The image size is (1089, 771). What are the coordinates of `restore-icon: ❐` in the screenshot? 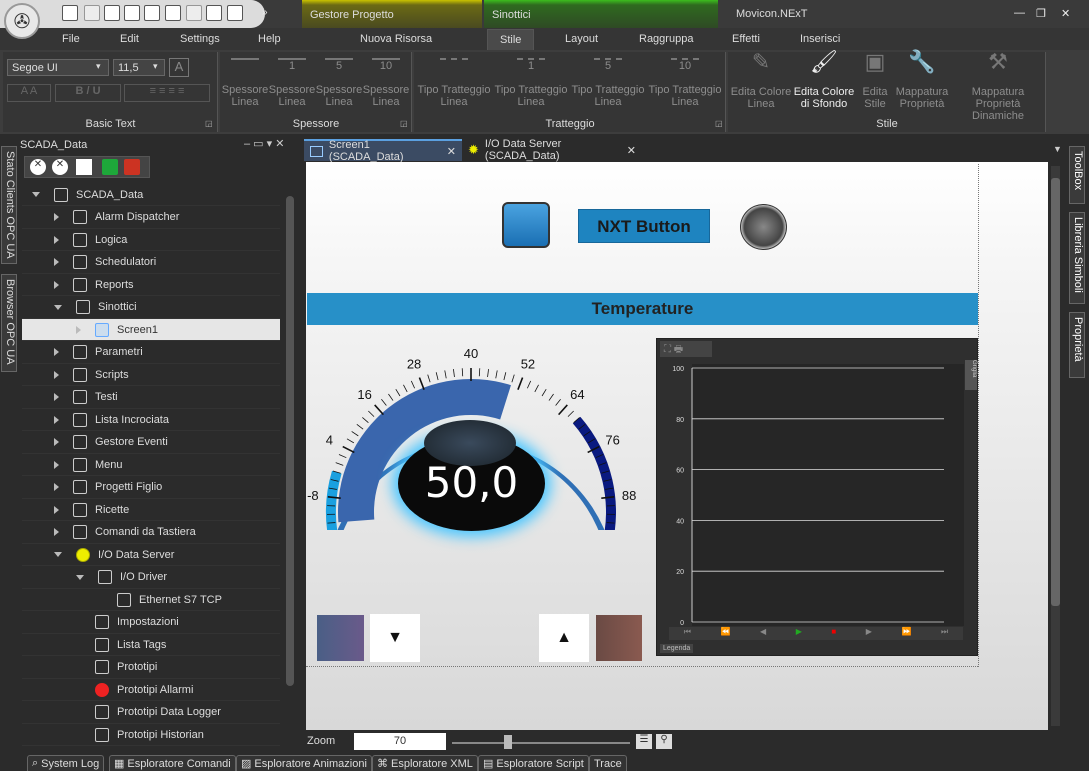 It's located at (1041, 13).